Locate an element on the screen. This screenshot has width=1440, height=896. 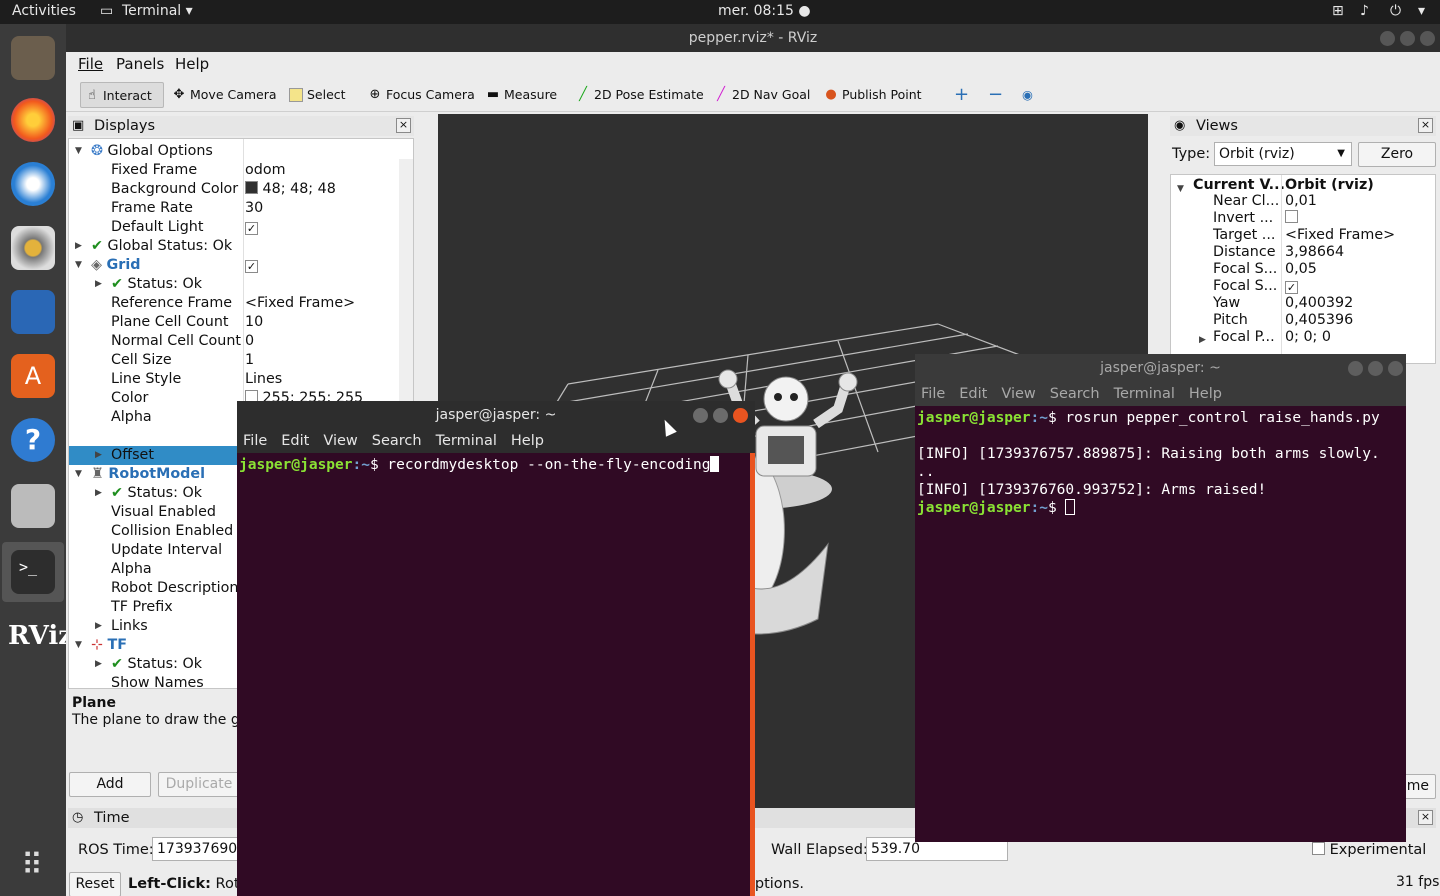
select-tool: Select is located at coordinates (315, 95).